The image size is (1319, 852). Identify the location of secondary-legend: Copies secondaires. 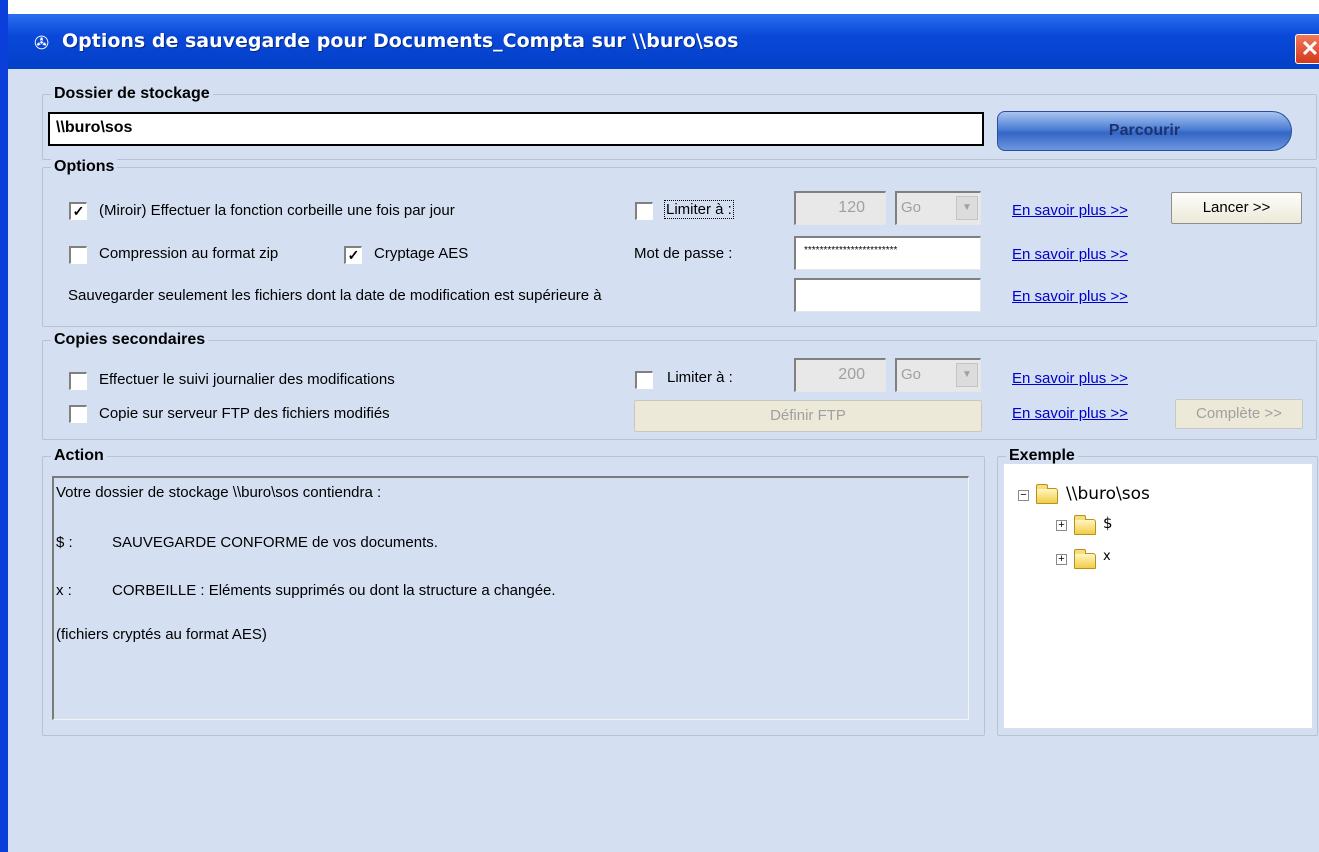
(130, 340).